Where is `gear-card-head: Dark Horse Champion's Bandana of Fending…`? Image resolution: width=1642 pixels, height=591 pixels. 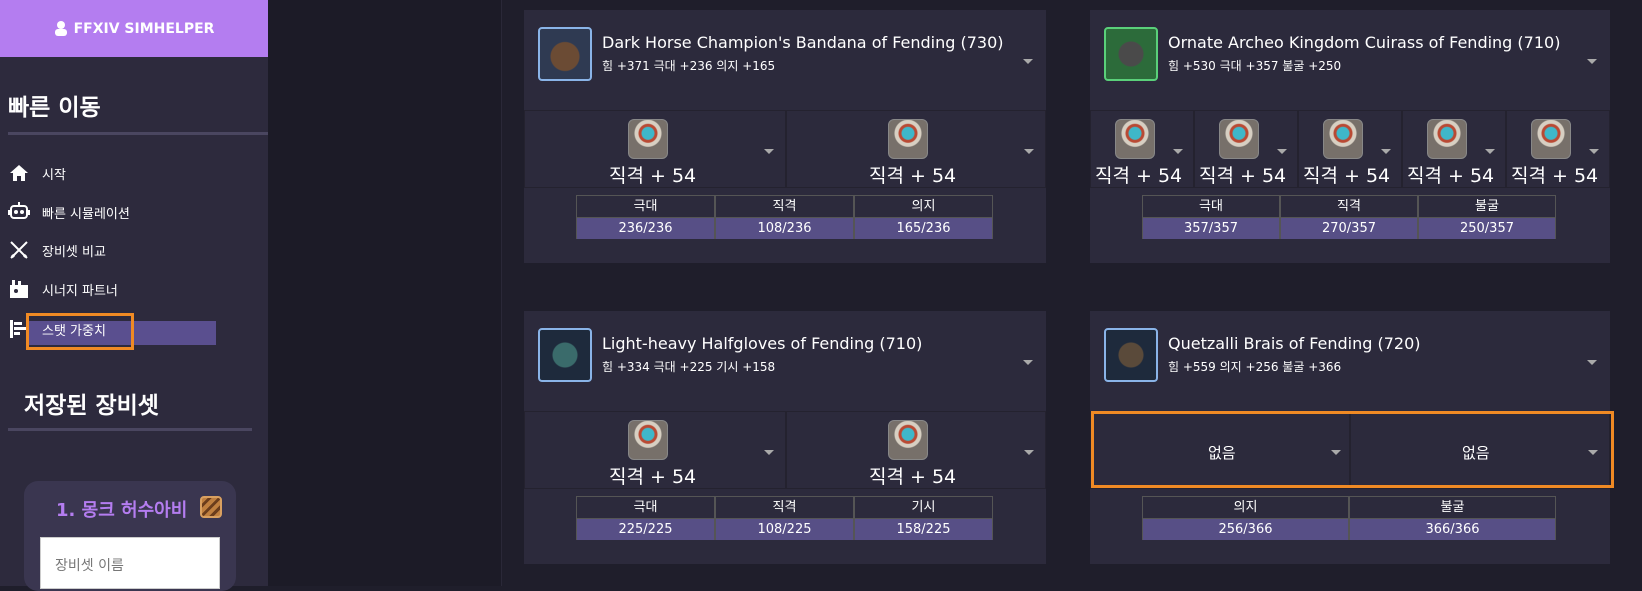
gear-card-head: Dark Horse Champion's Bandana of Fending… is located at coordinates (785, 136).